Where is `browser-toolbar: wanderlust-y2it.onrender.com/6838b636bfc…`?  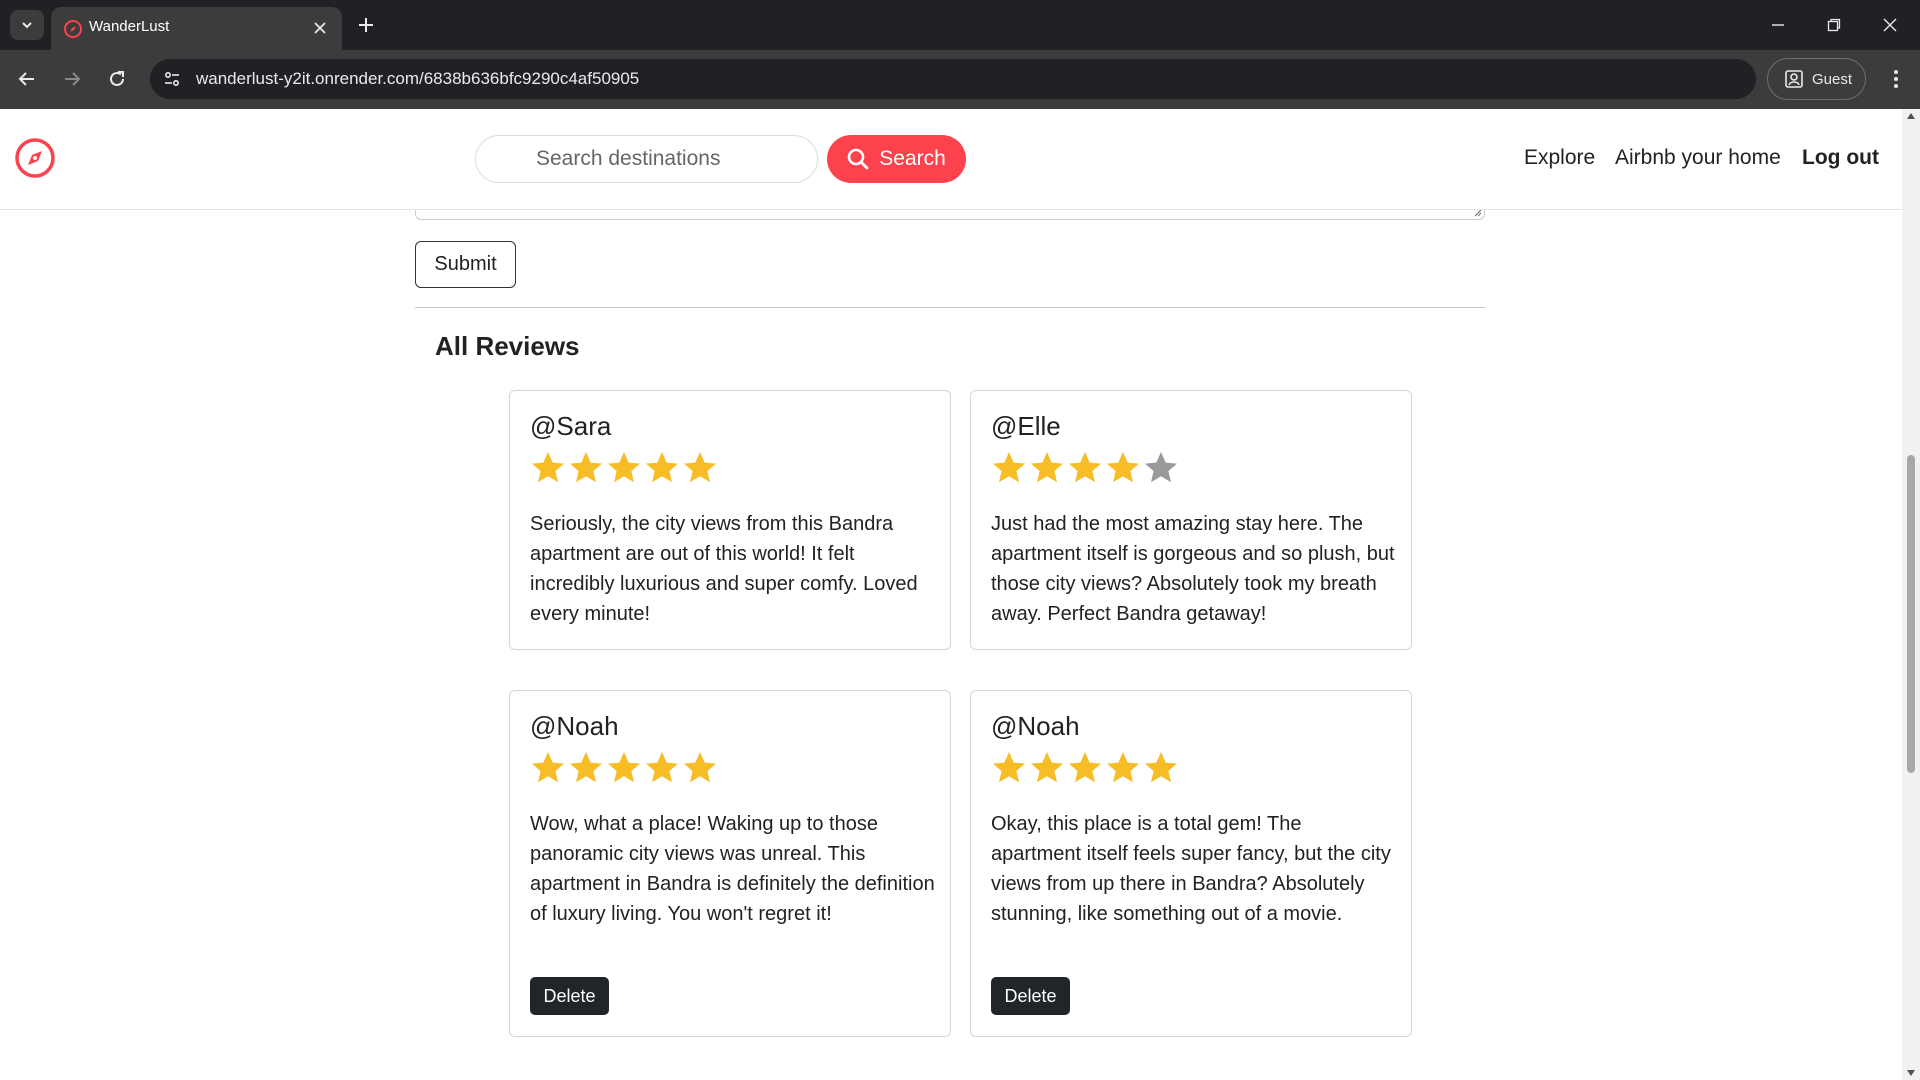 browser-toolbar: wanderlust-y2it.onrender.com/6838b636bfc… is located at coordinates (960, 79).